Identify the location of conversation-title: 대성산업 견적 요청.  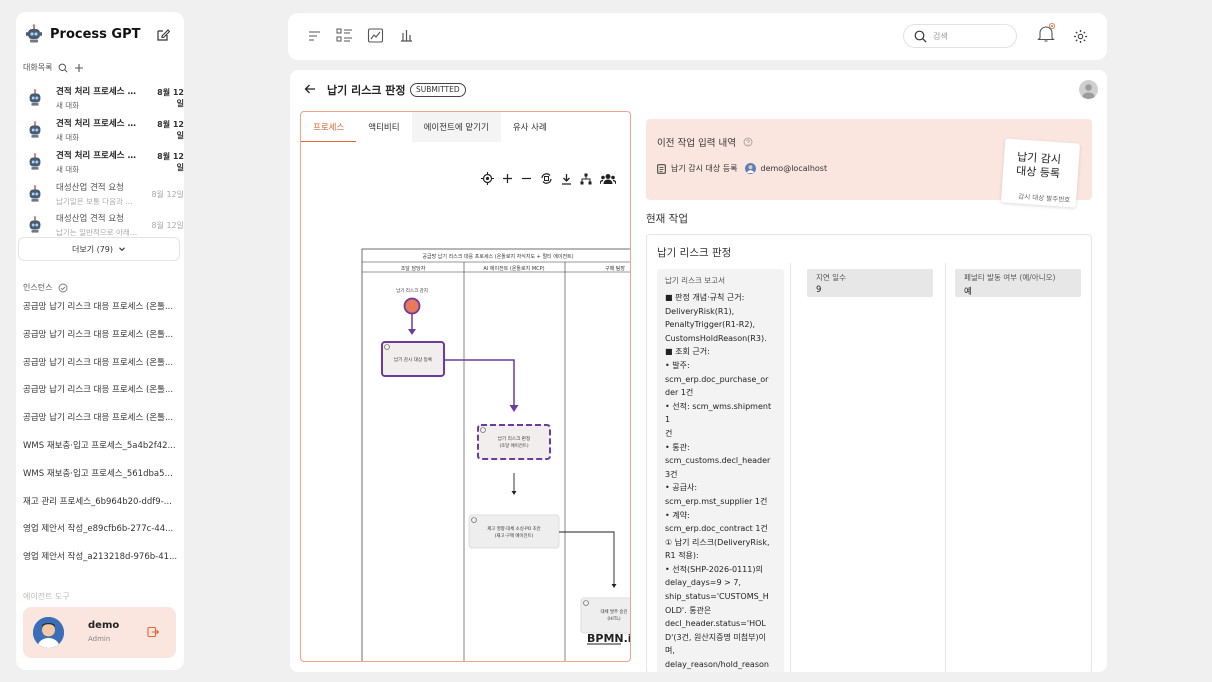
(90, 219).